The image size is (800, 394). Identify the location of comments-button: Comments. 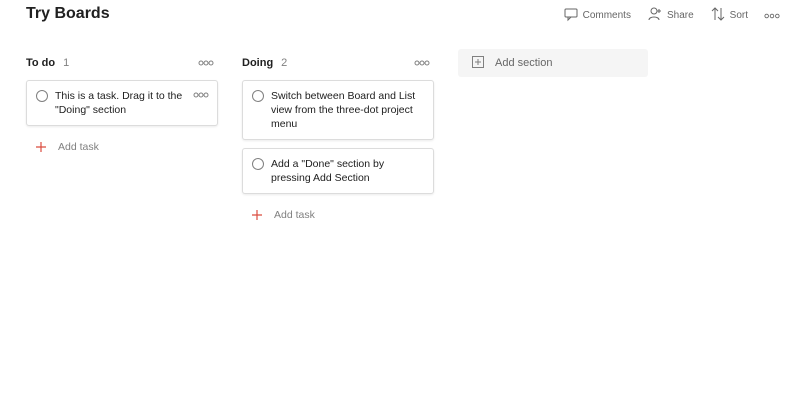
(597, 15).